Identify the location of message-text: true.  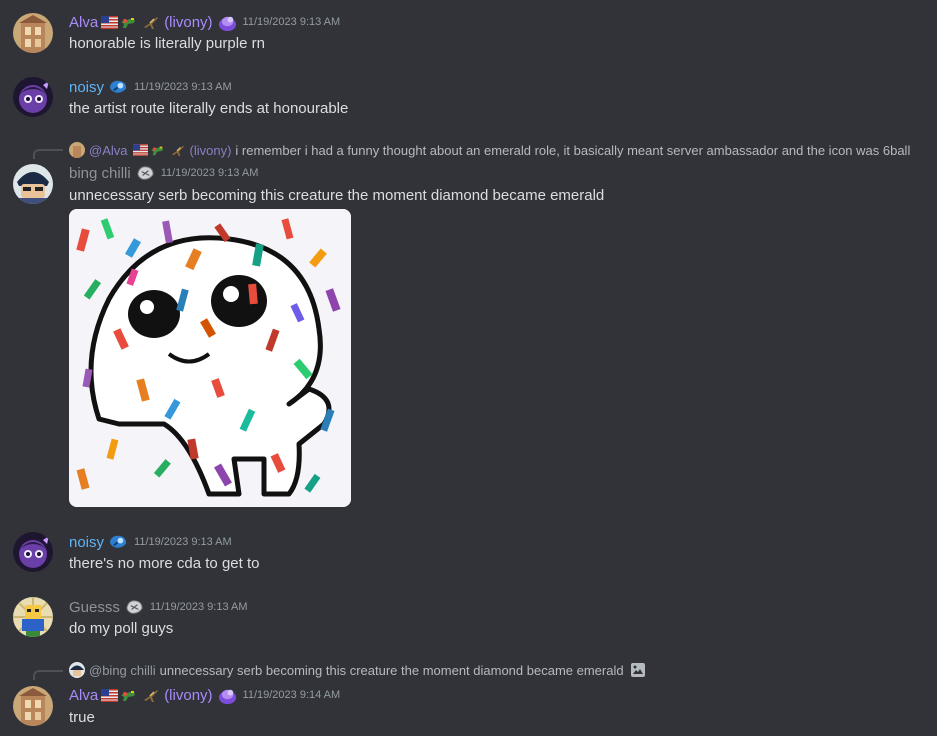
(82, 717).